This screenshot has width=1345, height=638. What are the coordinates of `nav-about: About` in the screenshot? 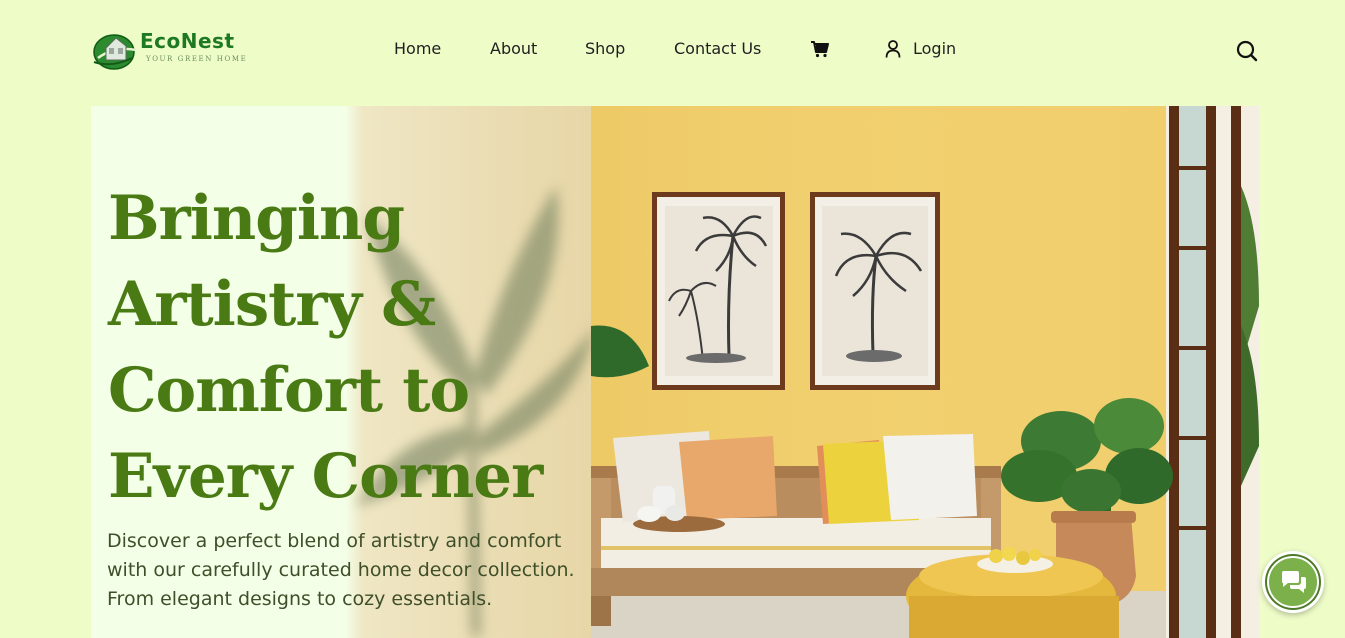 It's located at (513, 48).